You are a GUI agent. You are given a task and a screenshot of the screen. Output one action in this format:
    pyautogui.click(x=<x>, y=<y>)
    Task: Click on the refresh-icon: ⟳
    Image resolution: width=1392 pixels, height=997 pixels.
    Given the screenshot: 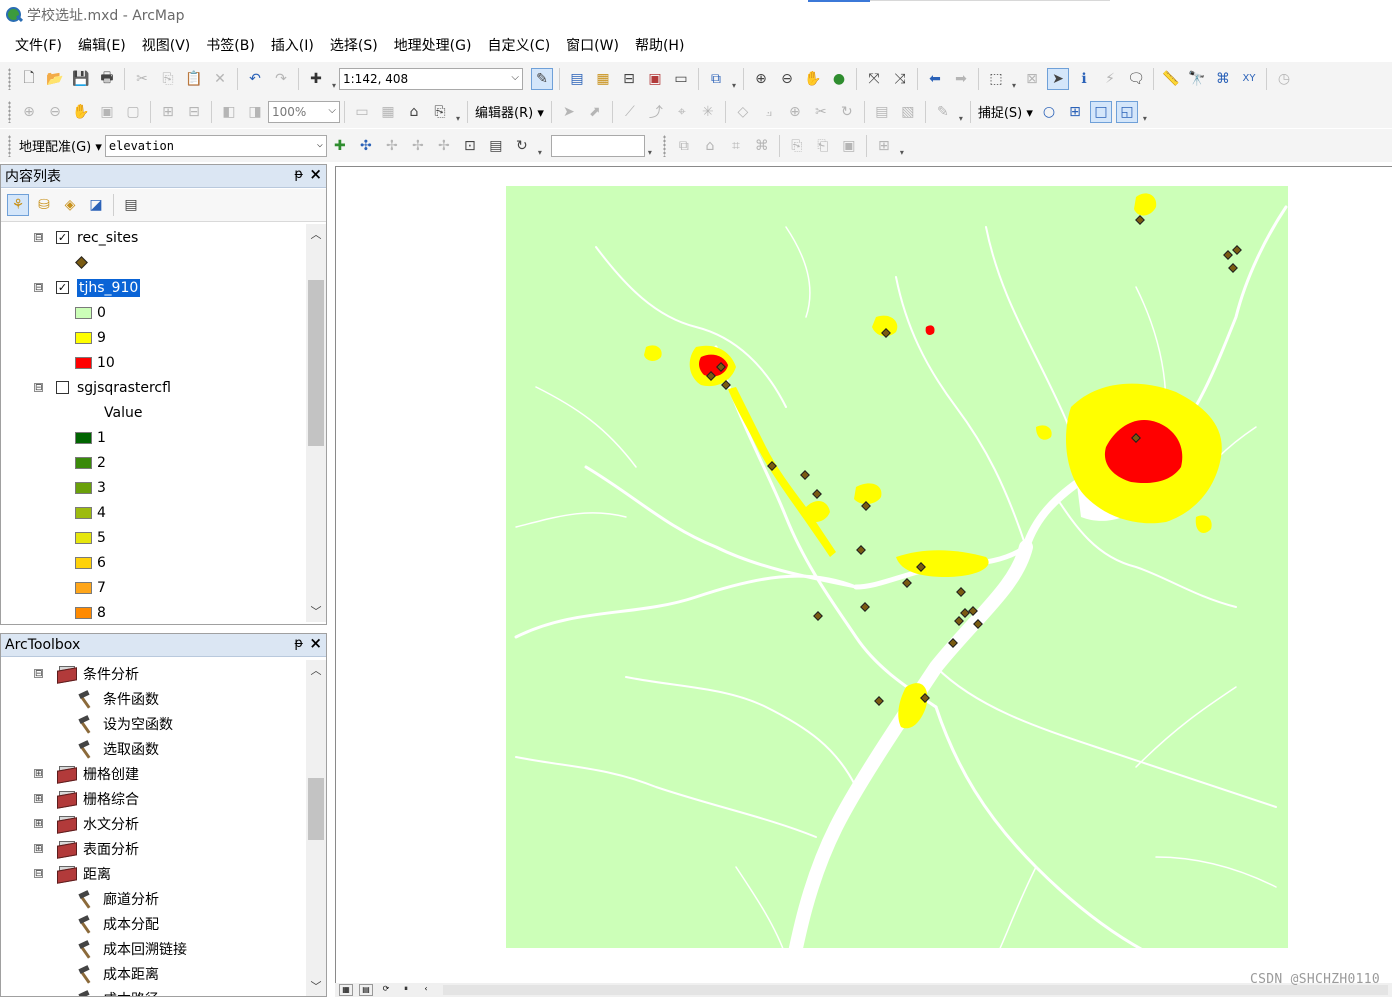 What is the action you would take?
    pyautogui.click(x=386, y=990)
    